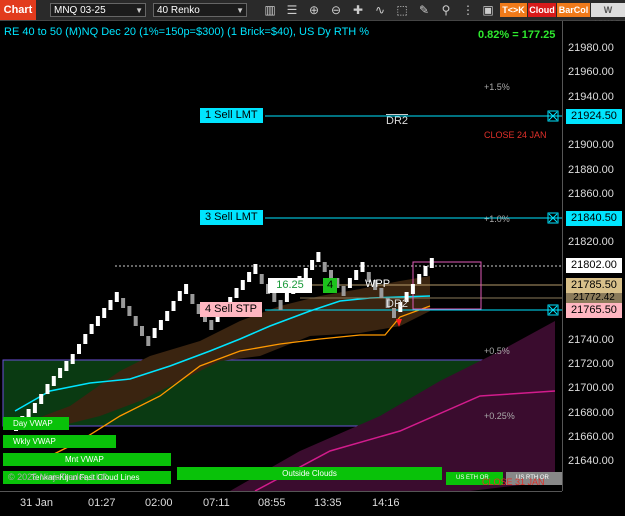 The image size is (625, 516). What do you see at coordinates (397, 304) in the screenshot?
I see `dr2-mid-label: DR2` at bounding box center [397, 304].